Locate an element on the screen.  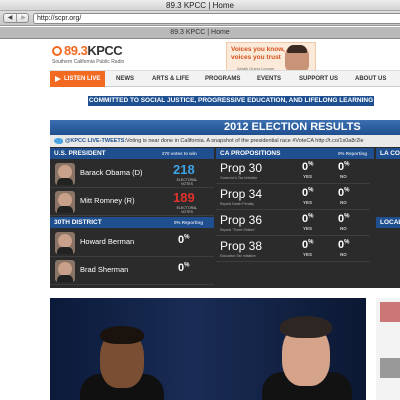
tweet-label: @KPCC LIVE-TWEETS: is located at coordinates (96, 141).